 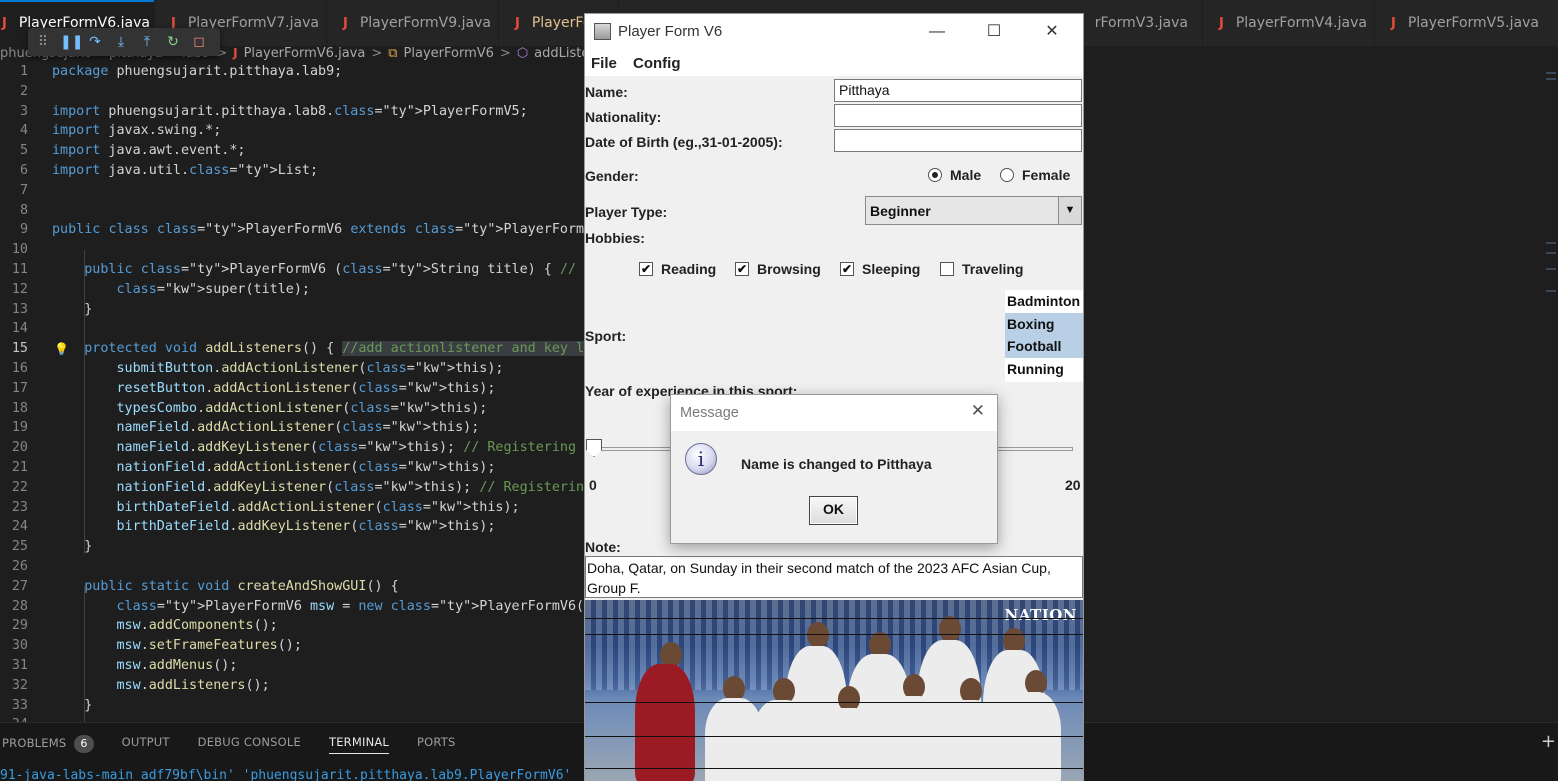 I want to click on class-symbol-icon: ⧉, so click(x=393, y=53).